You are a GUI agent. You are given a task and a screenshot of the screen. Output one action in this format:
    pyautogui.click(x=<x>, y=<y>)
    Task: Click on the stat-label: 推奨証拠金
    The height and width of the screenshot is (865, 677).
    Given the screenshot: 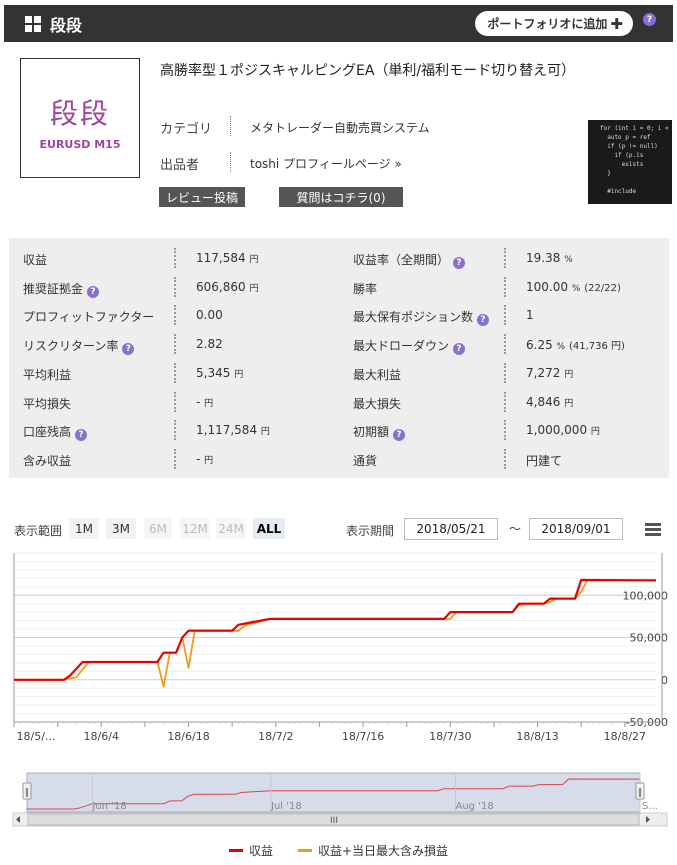 What is the action you would take?
    pyautogui.click(x=53, y=288)
    